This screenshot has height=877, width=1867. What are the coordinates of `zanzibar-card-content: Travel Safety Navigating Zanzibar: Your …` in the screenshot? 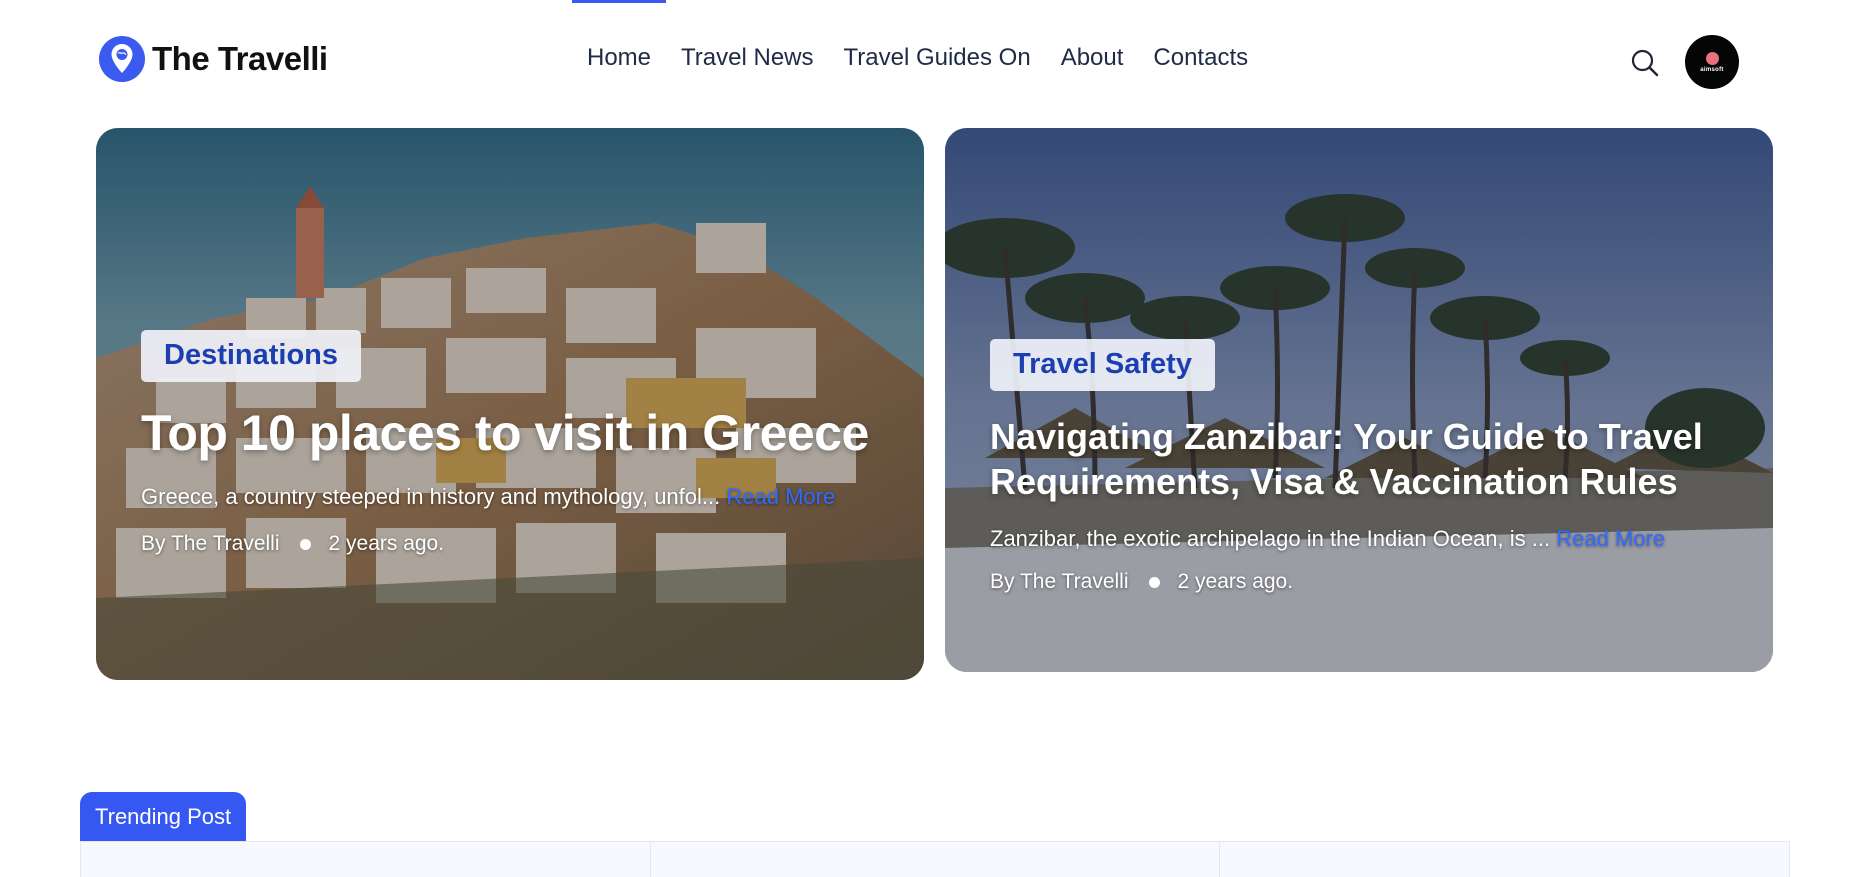 It's located at (1359, 466).